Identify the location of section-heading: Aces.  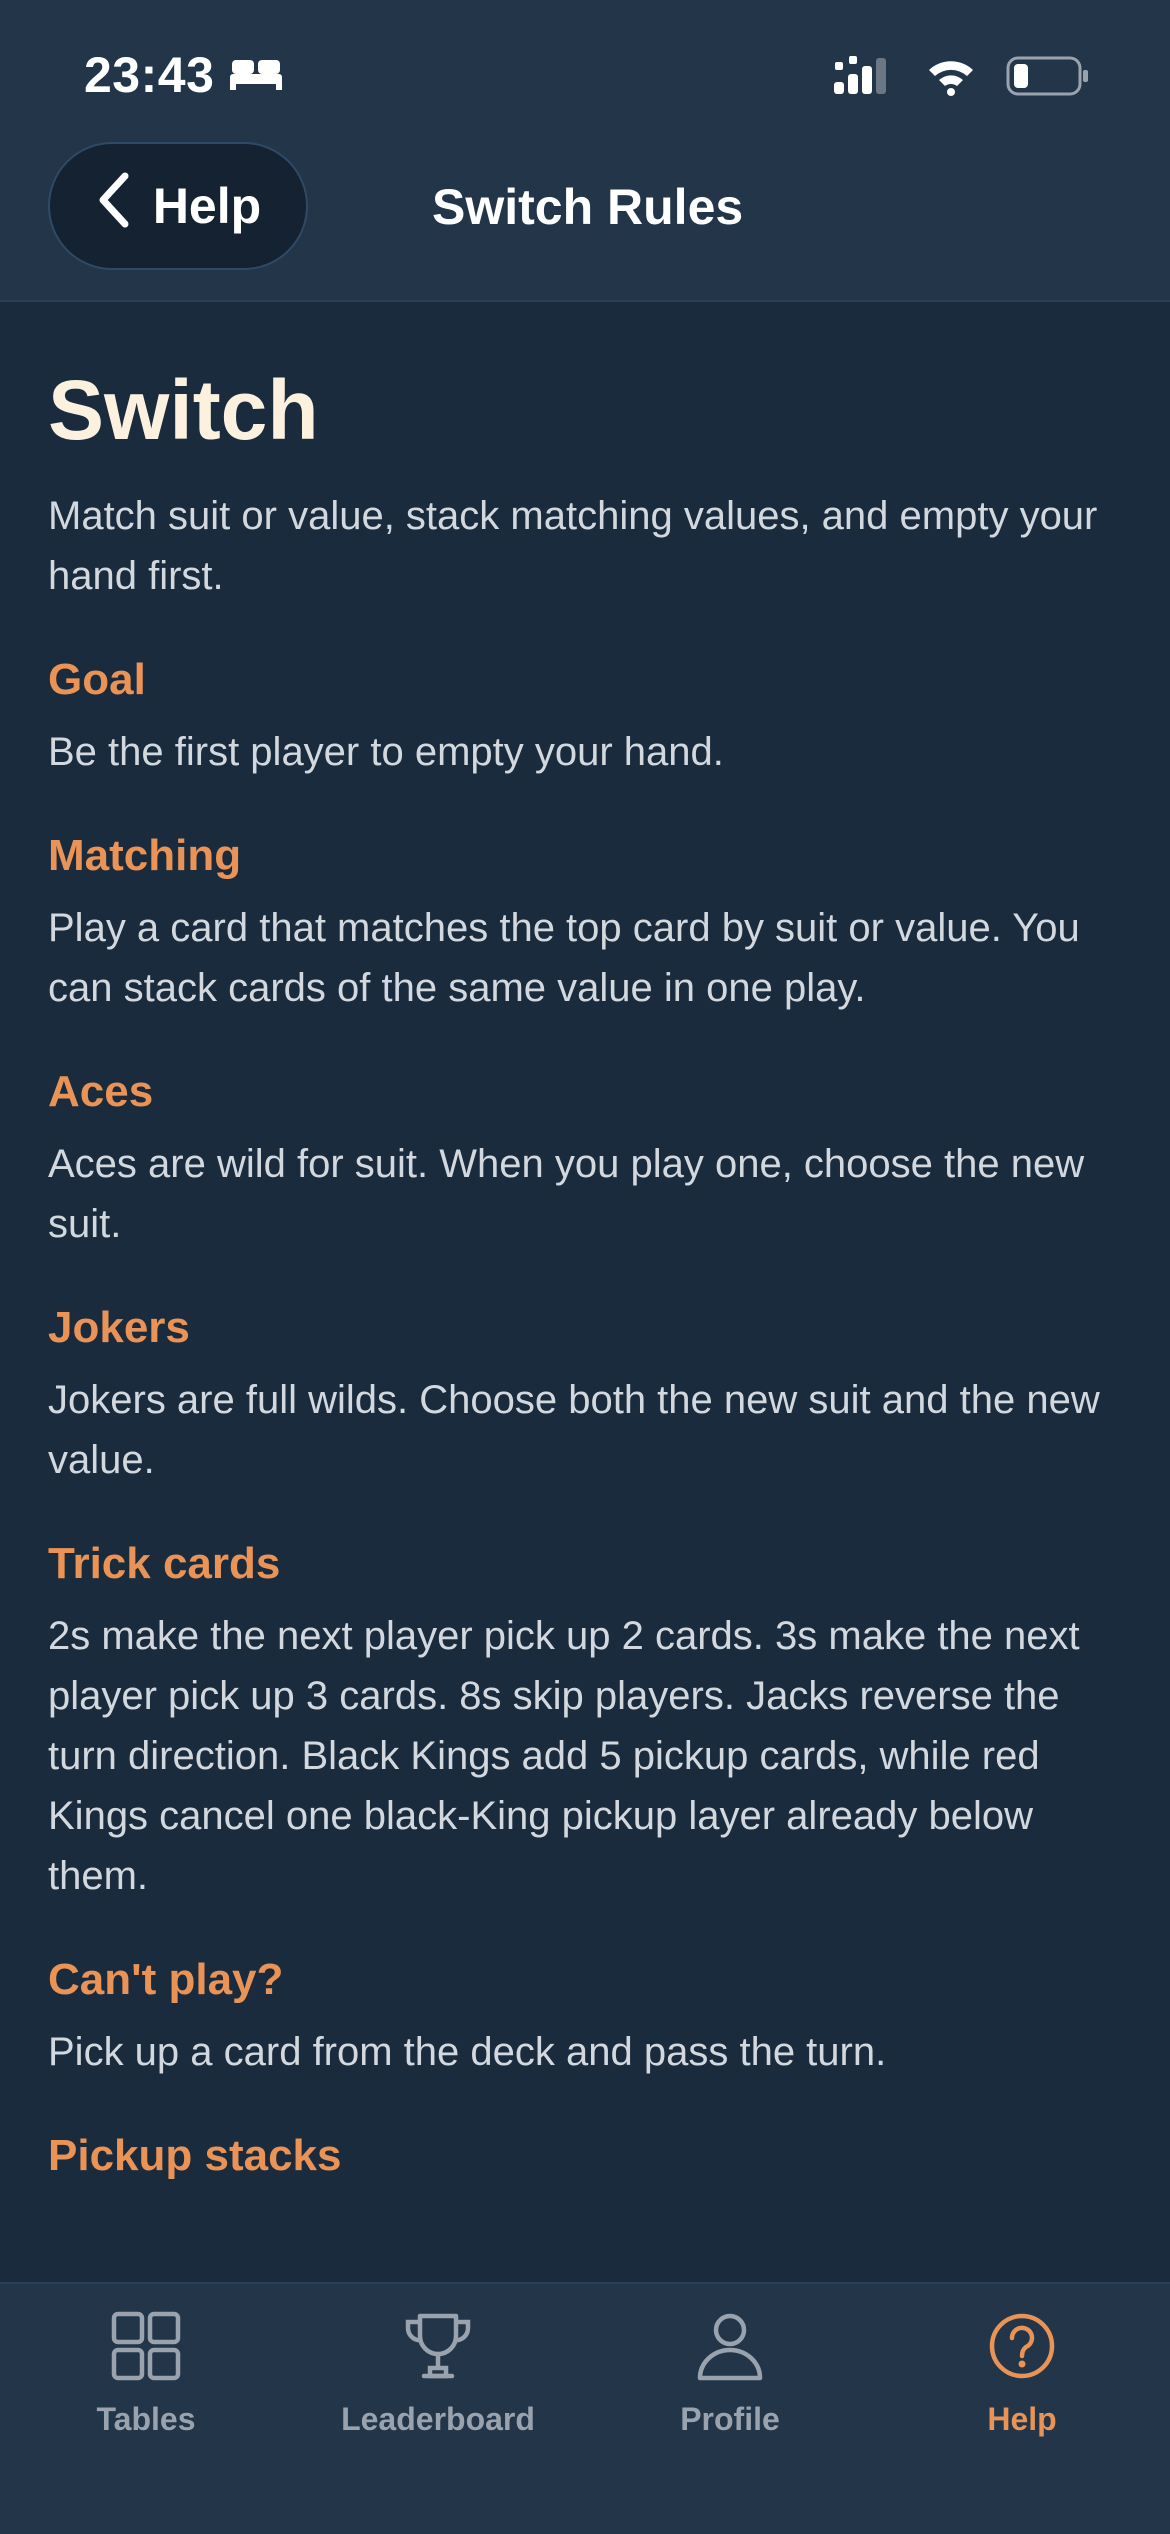
(101, 1091).